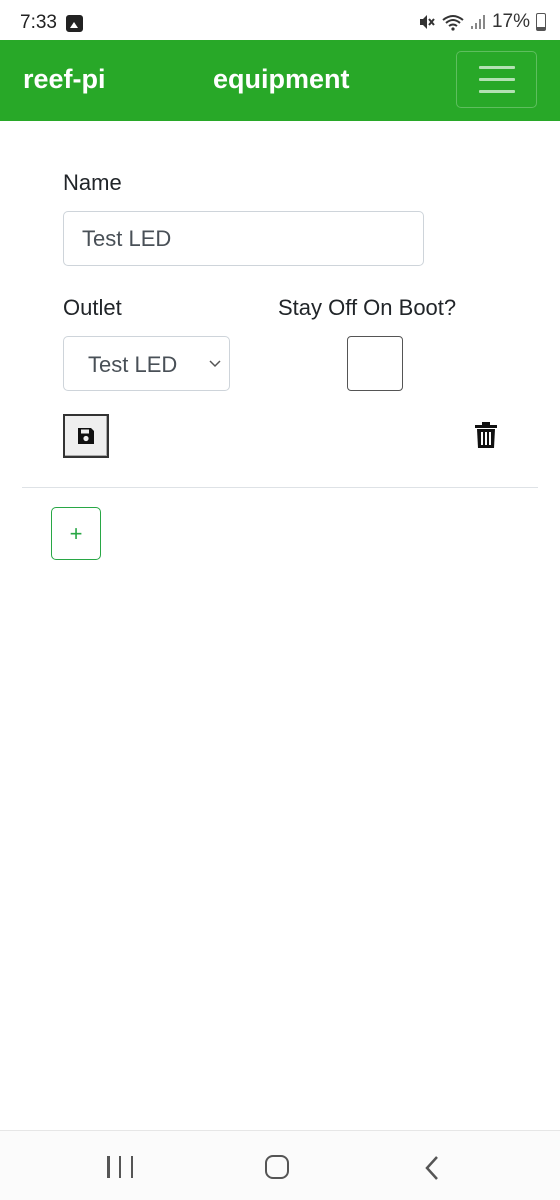  I want to click on brand-logo: reef-pi, so click(64, 79).